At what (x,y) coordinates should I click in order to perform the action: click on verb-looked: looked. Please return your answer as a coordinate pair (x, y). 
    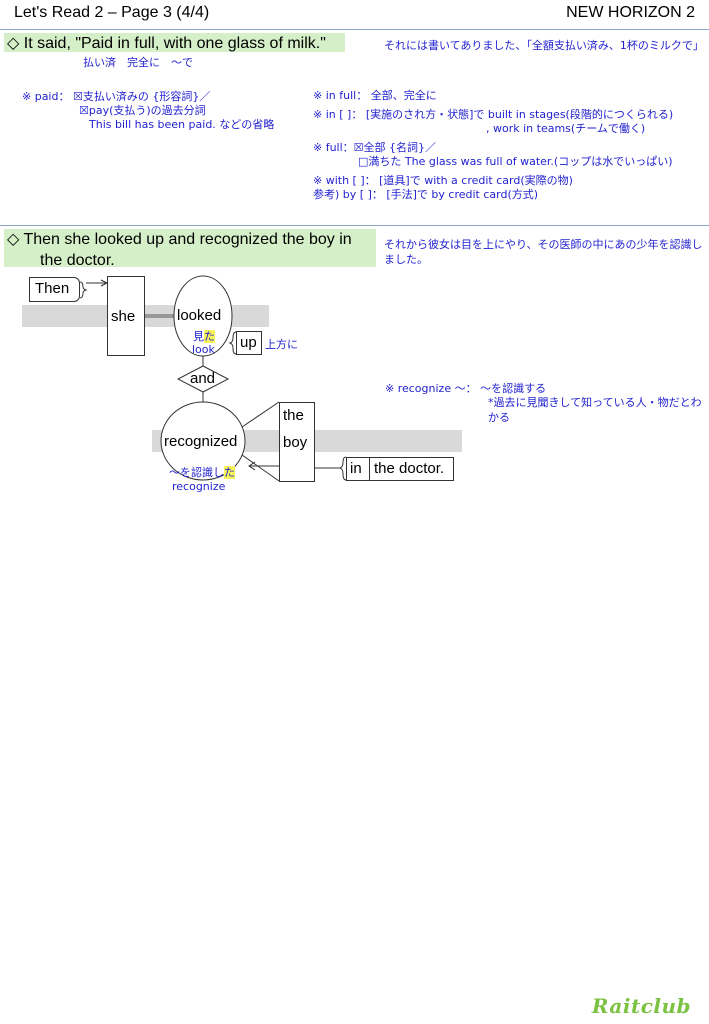
    Looking at the image, I should click on (199, 315).